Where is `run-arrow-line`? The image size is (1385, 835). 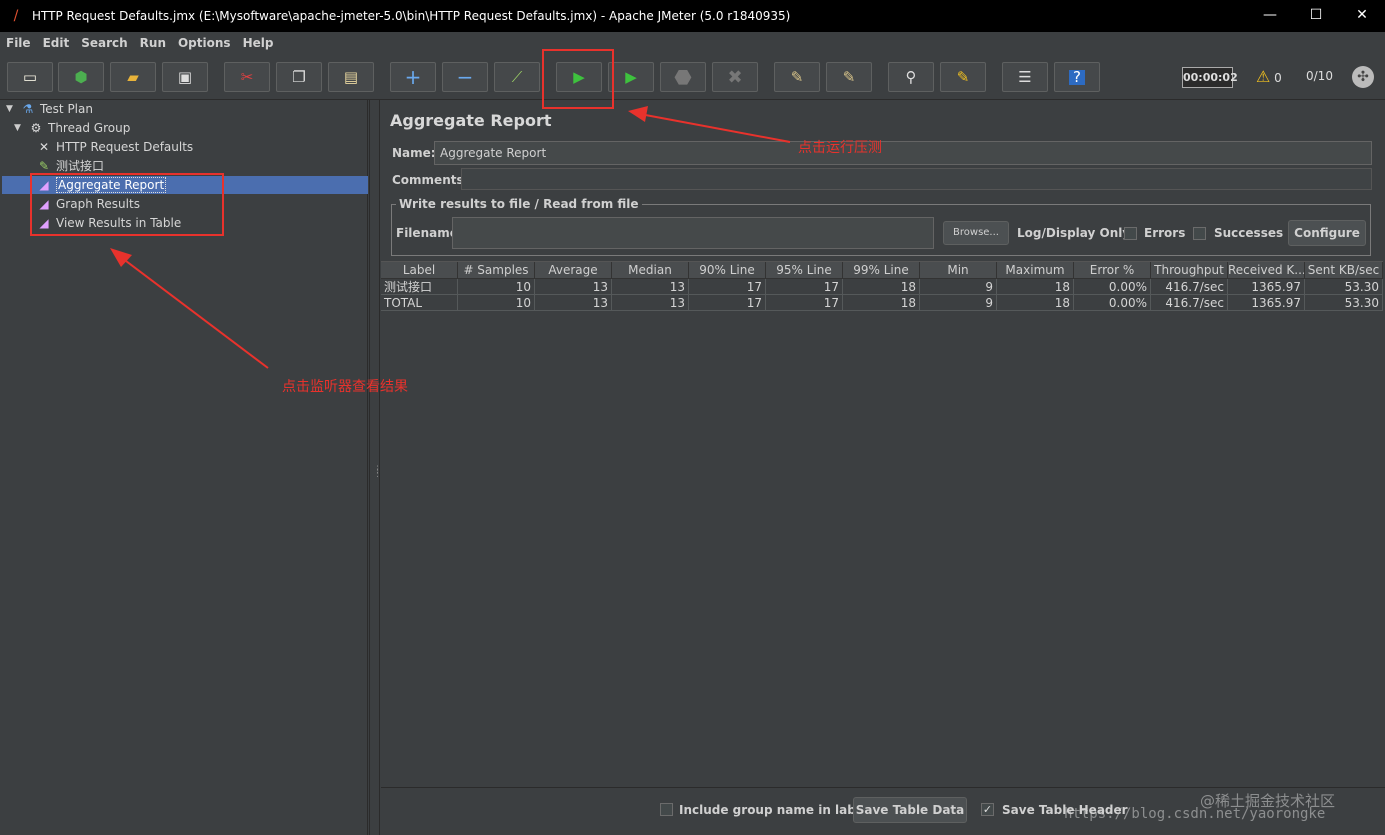 run-arrow-line is located at coordinates (715, 128).